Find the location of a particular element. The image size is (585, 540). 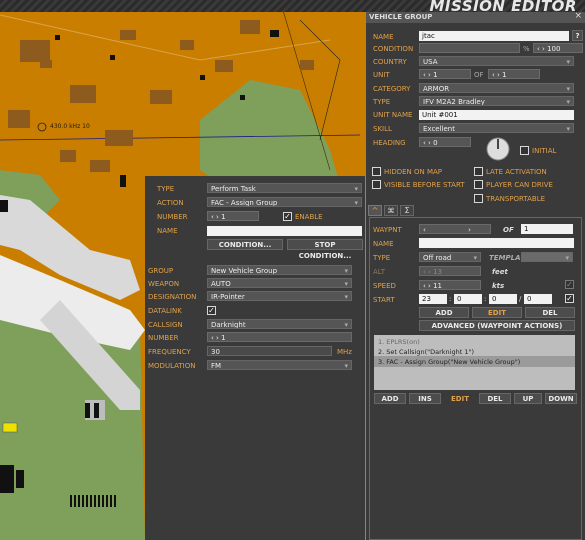

transportable-checkbox is located at coordinates (478, 198).